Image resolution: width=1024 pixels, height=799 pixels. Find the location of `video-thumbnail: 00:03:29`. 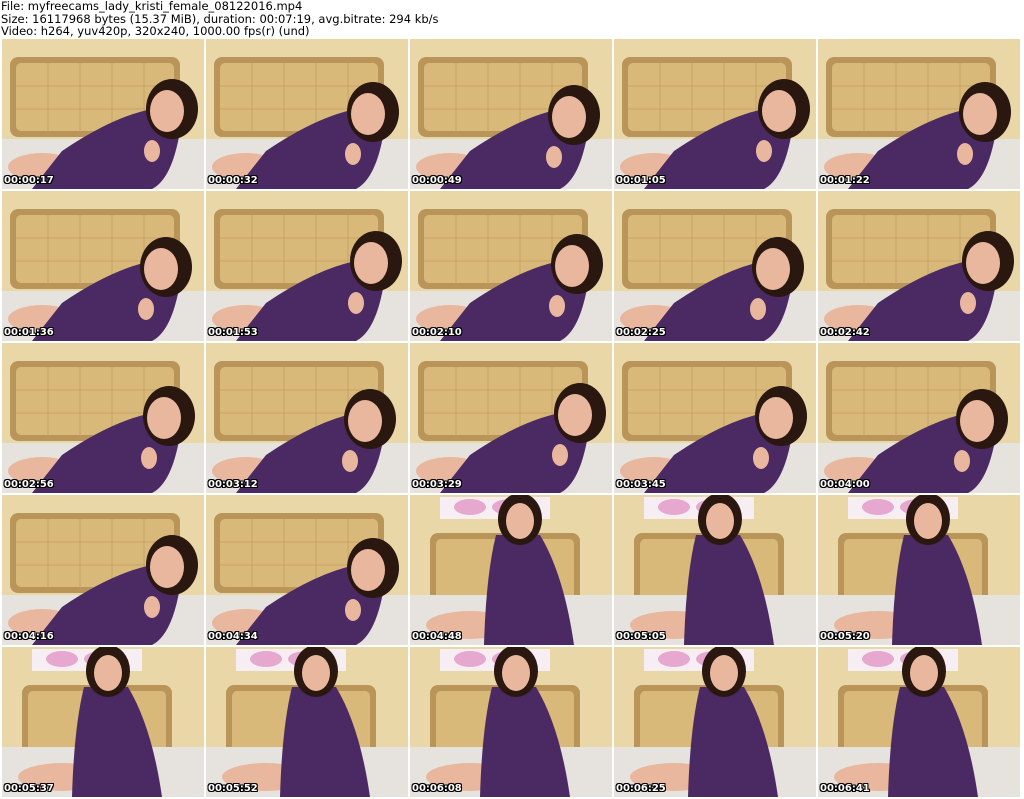

video-thumbnail: 00:03:29 is located at coordinates (511, 418).